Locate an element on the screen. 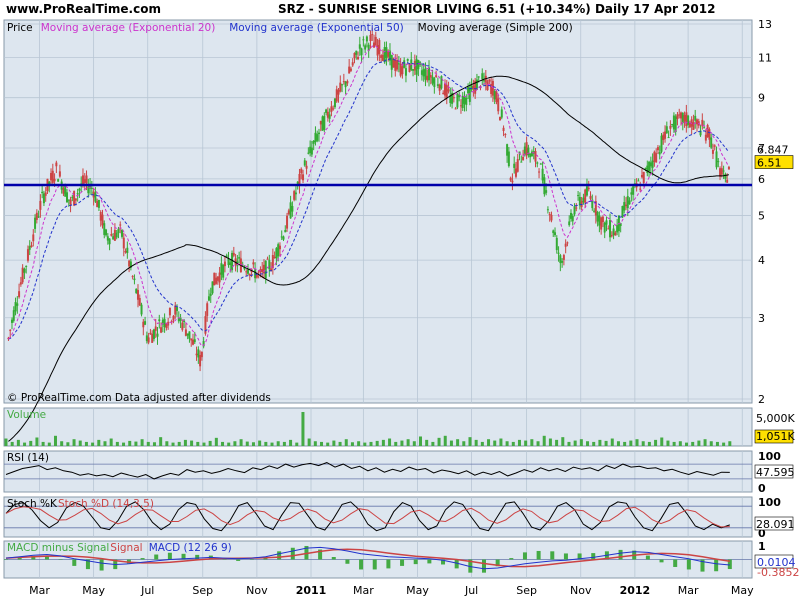 Image resolution: width=800 pixels, height=600 pixels. legend-item: Price is located at coordinates (20, 28).